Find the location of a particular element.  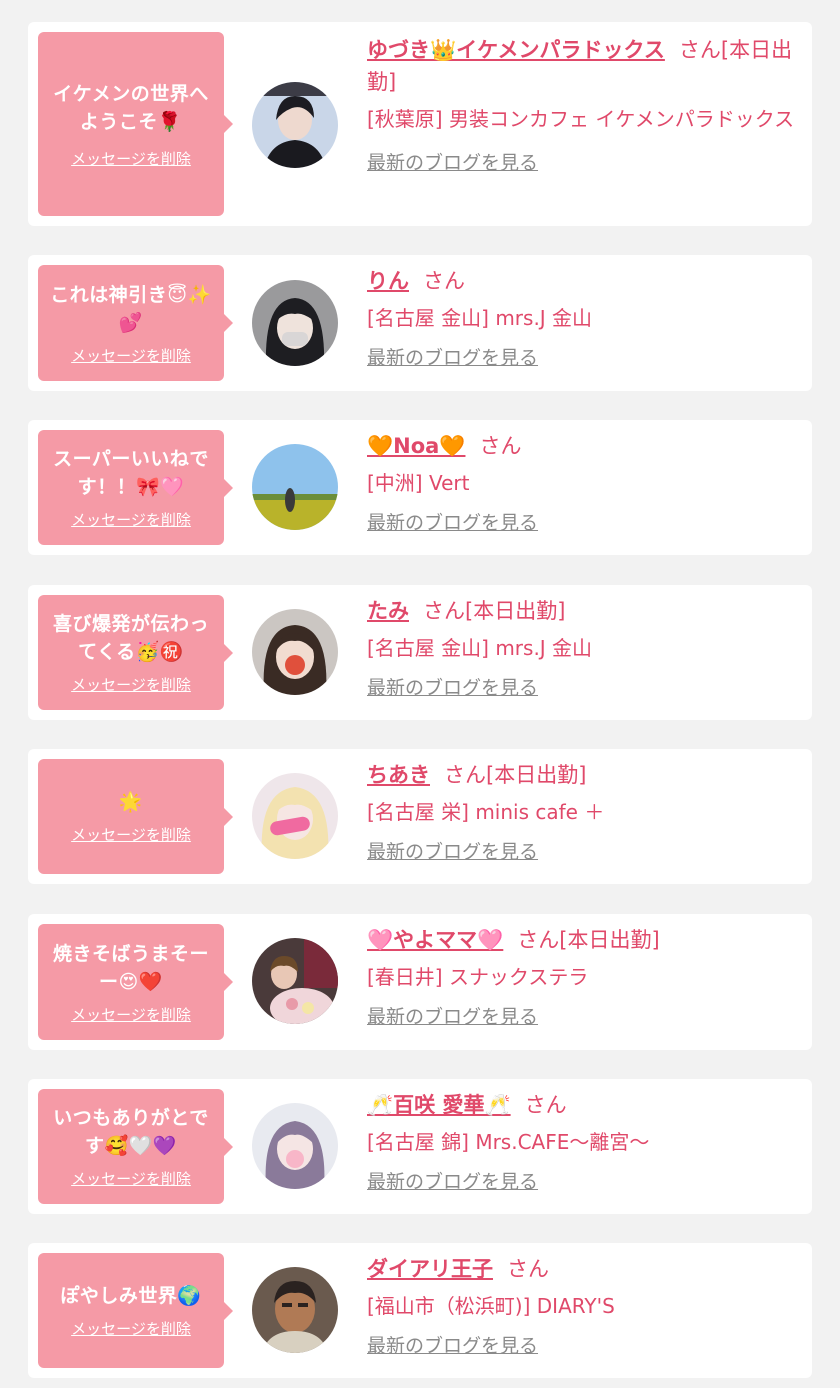

cast-info: ダイアリ王子 さん [福山市（松浜町)] DIARY'S 最新のブログを見る is located at coordinates (583, 1305).